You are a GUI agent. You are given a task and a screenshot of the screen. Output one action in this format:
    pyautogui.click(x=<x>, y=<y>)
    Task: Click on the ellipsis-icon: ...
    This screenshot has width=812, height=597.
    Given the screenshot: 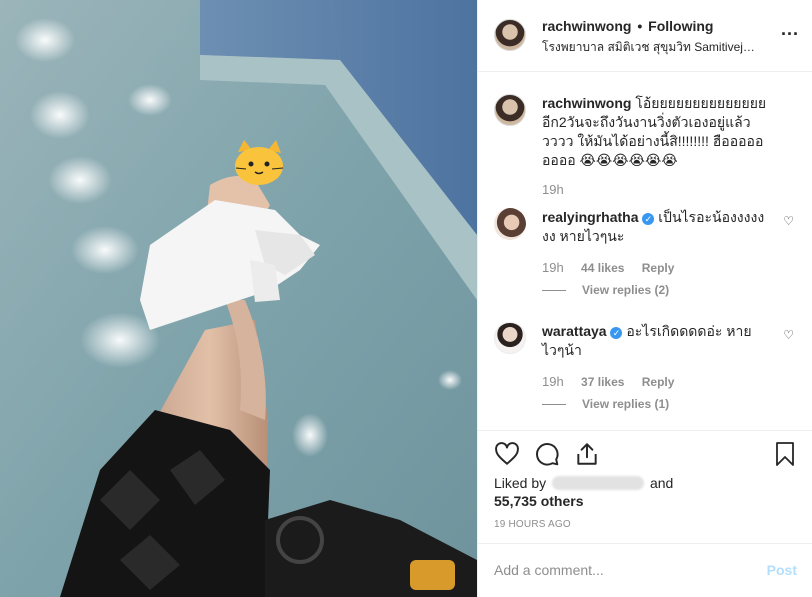 What is the action you would take?
    pyautogui.click(x=790, y=29)
    